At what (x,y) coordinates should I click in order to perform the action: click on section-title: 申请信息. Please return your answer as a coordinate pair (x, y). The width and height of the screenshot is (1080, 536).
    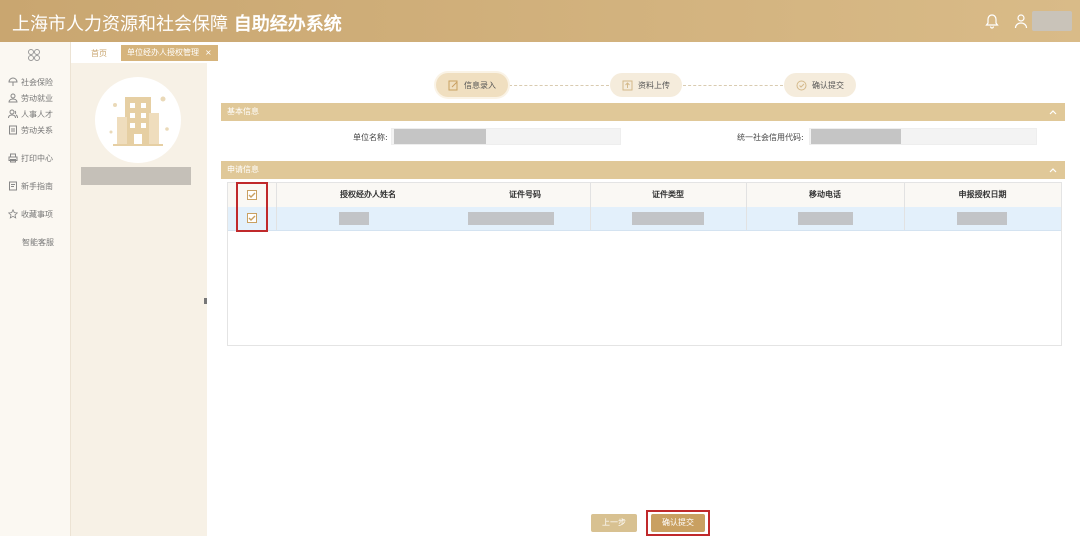
    Looking at the image, I should click on (243, 169).